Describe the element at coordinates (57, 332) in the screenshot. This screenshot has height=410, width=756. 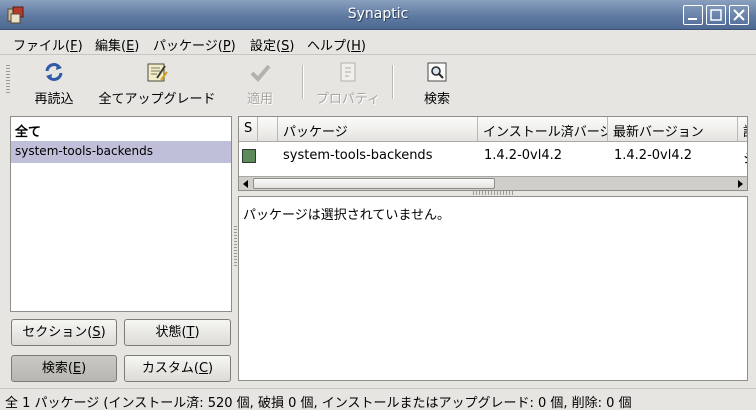
I see `section-button-label: セクション(` at that location.